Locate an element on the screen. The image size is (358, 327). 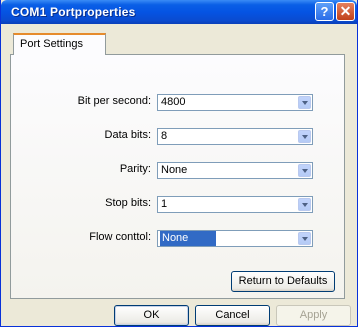
parity-select: None is located at coordinates (235, 170).